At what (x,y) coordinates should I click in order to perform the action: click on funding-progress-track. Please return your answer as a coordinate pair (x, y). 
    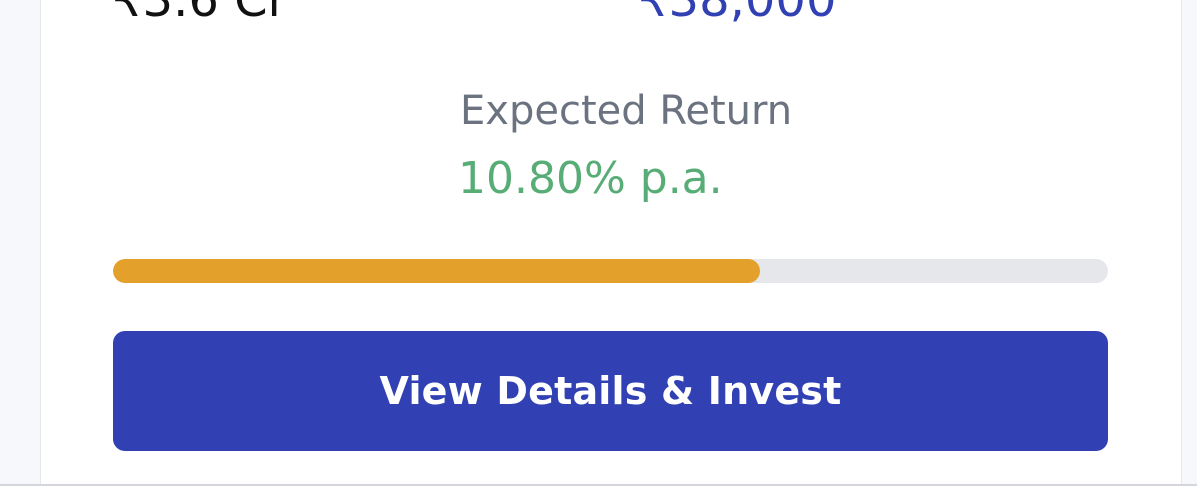
    Looking at the image, I should click on (610, 271).